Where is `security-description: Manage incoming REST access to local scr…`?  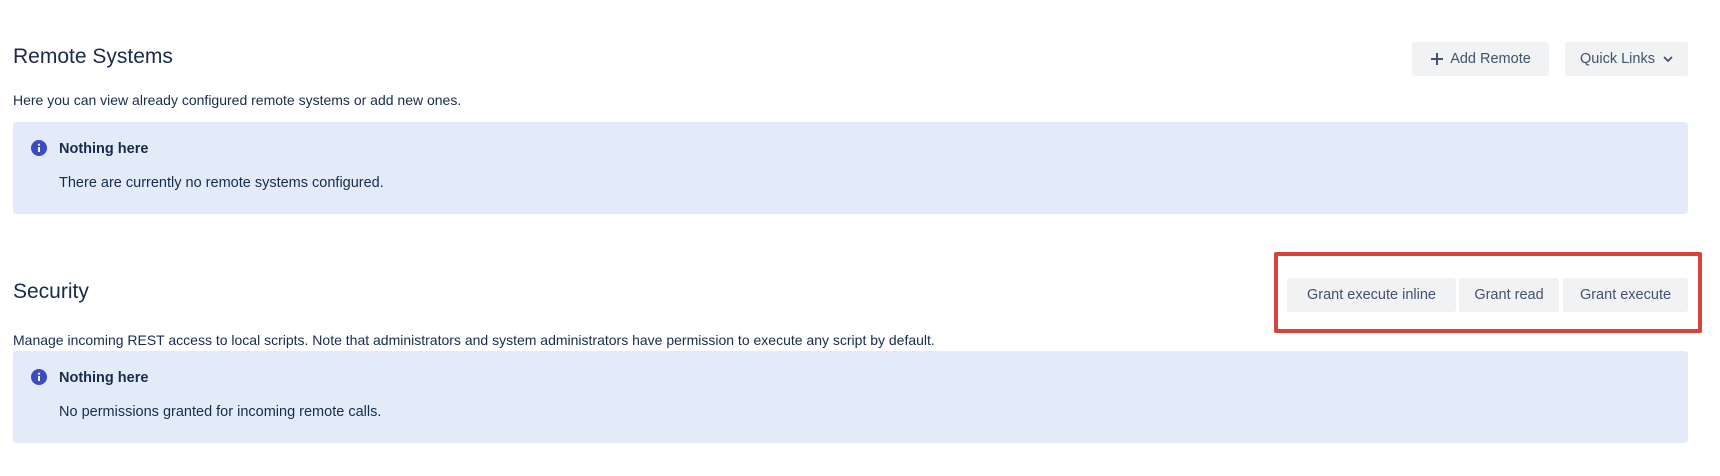 security-description: Manage incoming REST access to local scr… is located at coordinates (474, 340).